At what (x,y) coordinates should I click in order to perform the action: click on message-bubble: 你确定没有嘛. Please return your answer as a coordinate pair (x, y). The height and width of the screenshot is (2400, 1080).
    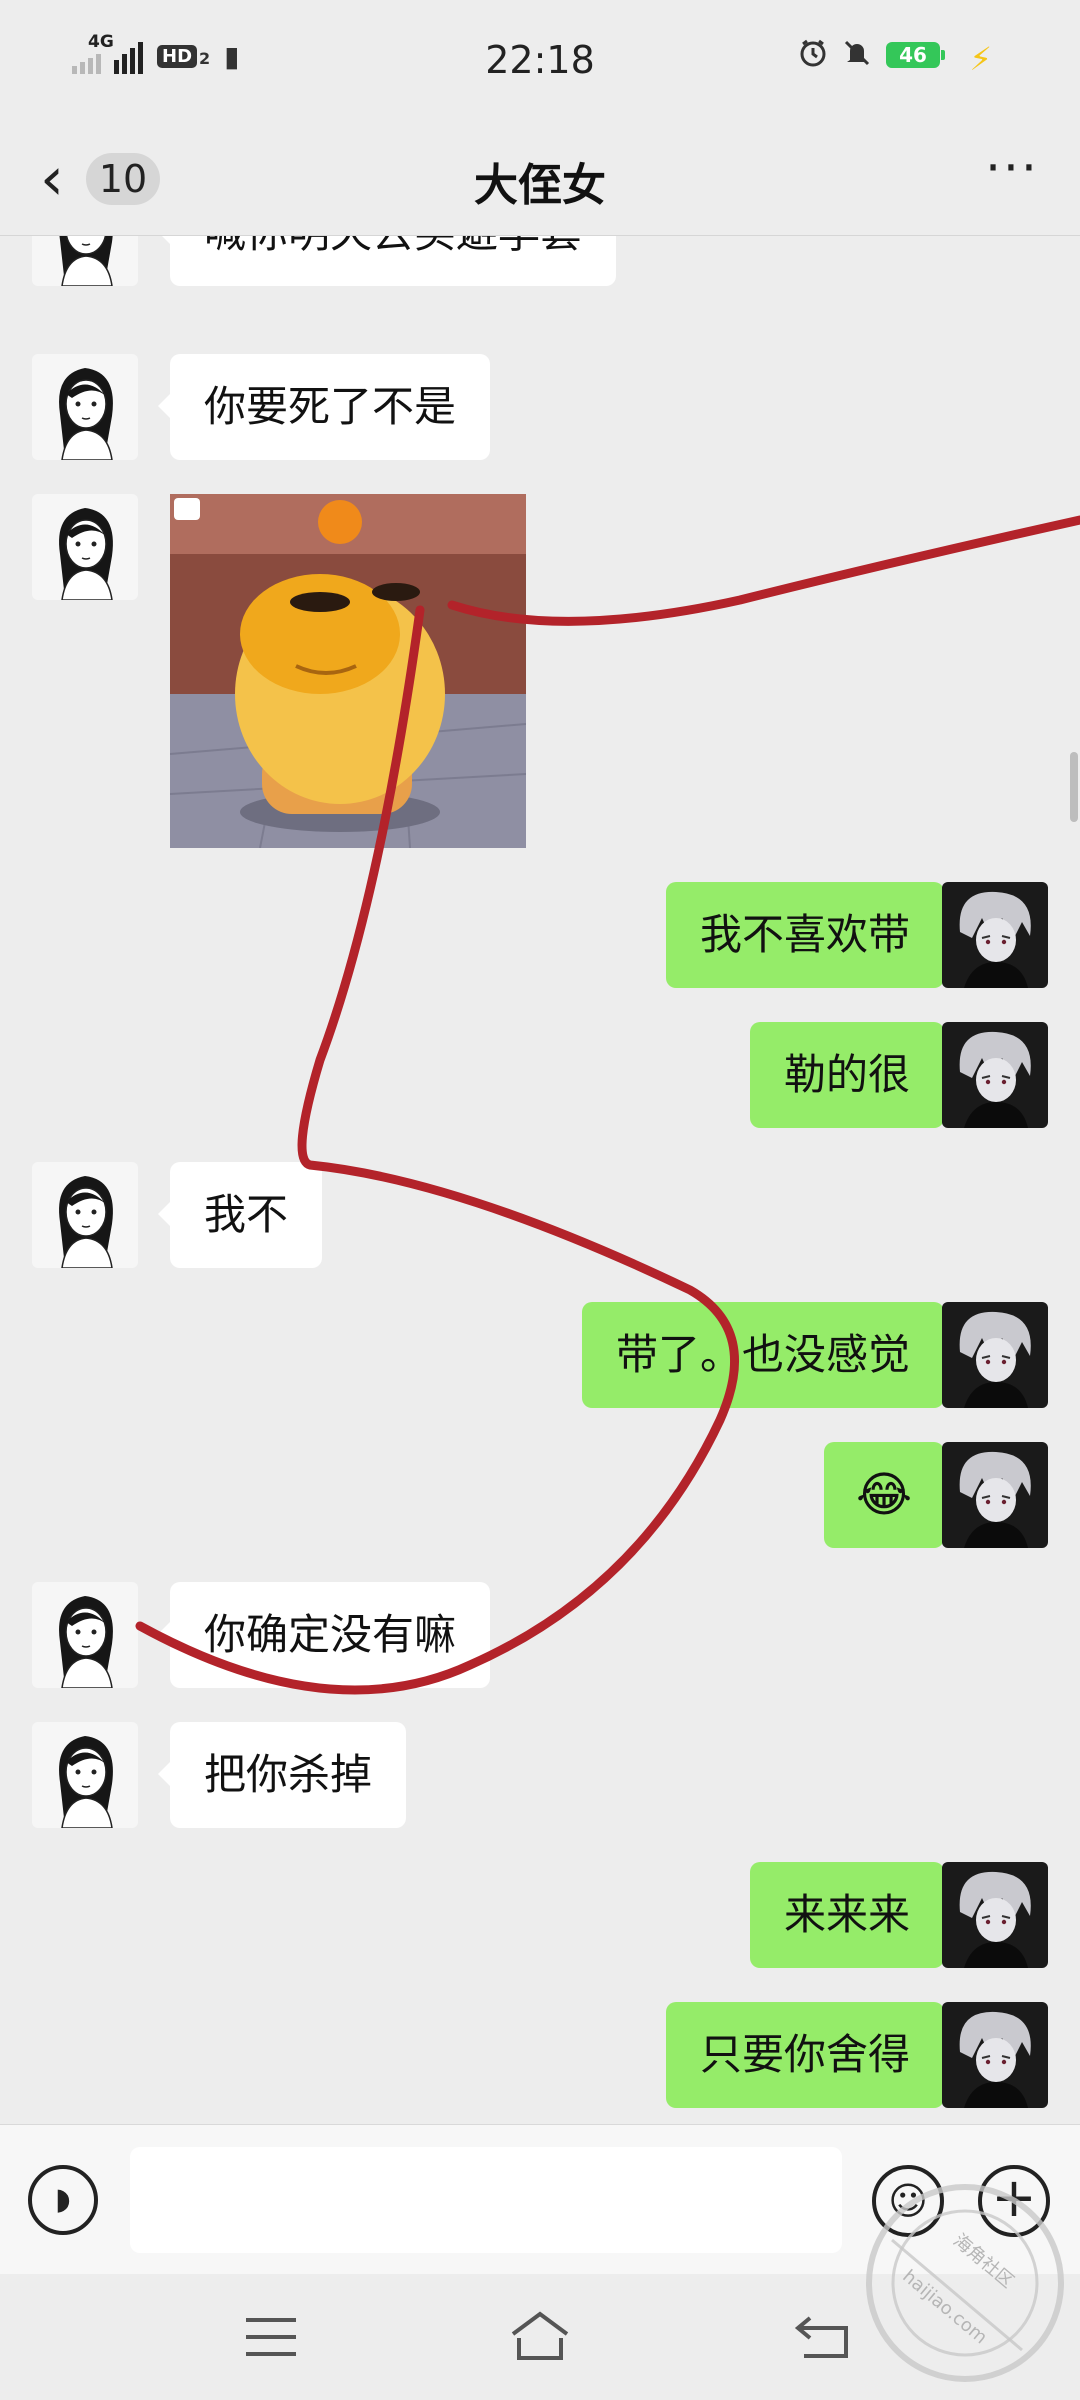
    Looking at the image, I should click on (324, 1635).